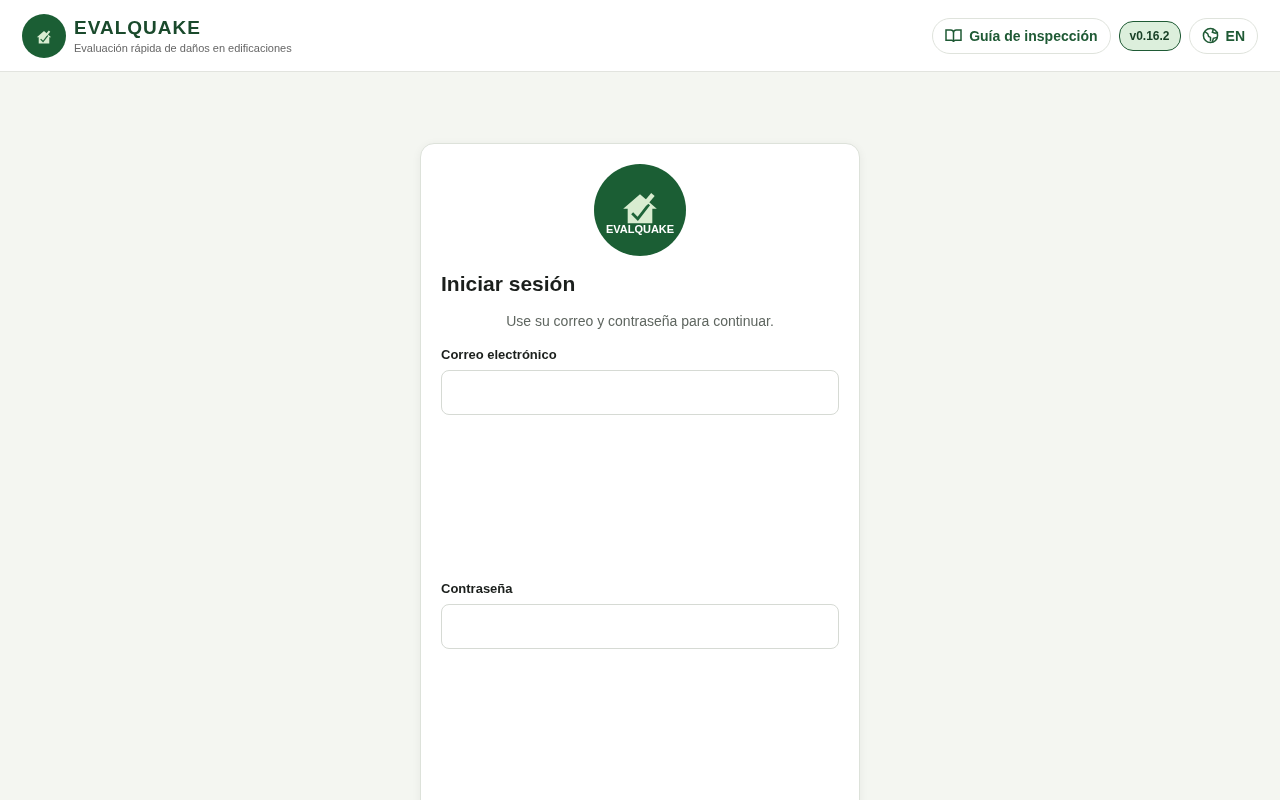 This screenshot has height=800, width=1280. I want to click on logo-text: EVALQUAKE, so click(640, 229).